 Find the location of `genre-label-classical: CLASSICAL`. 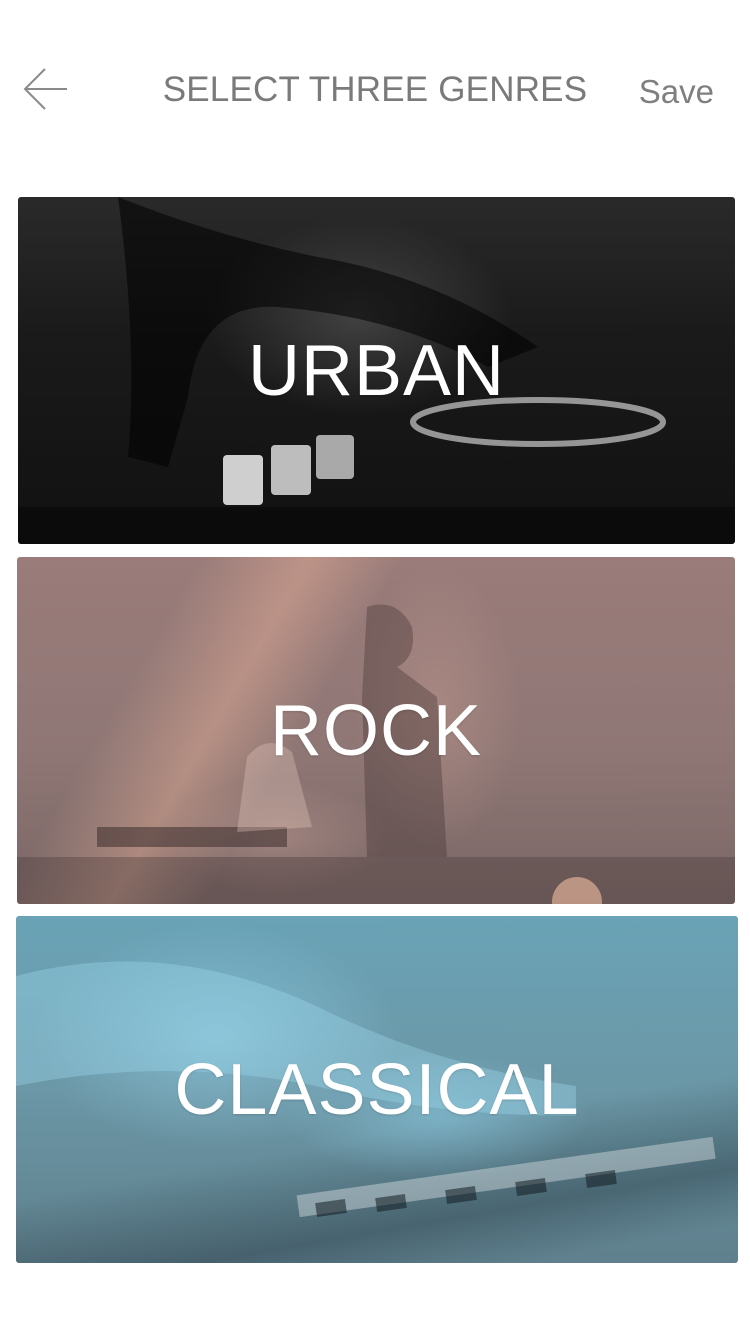

genre-label-classical: CLASSICAL is located at coordinates (377, 1089).